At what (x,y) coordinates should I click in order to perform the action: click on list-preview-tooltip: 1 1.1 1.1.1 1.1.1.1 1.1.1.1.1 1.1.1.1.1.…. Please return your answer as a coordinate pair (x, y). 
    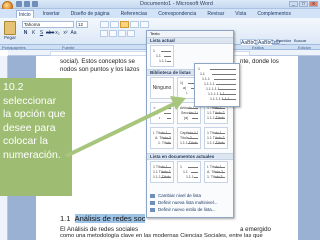
    Looking at the image, I should click on (217, 85).